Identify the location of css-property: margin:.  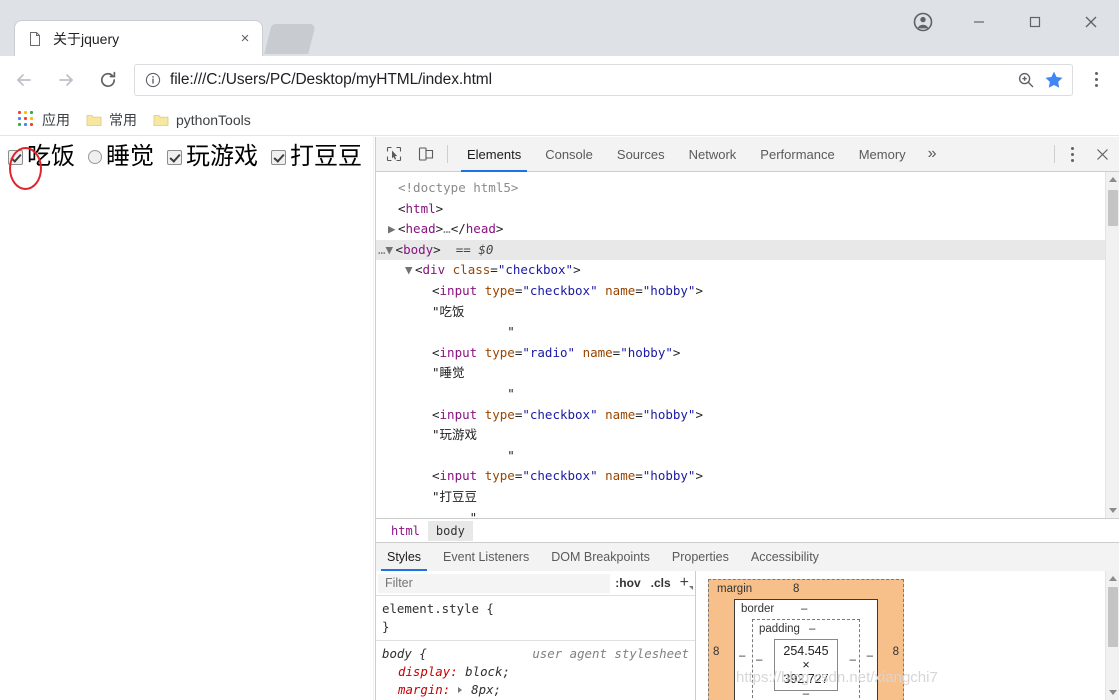
(416, 689).